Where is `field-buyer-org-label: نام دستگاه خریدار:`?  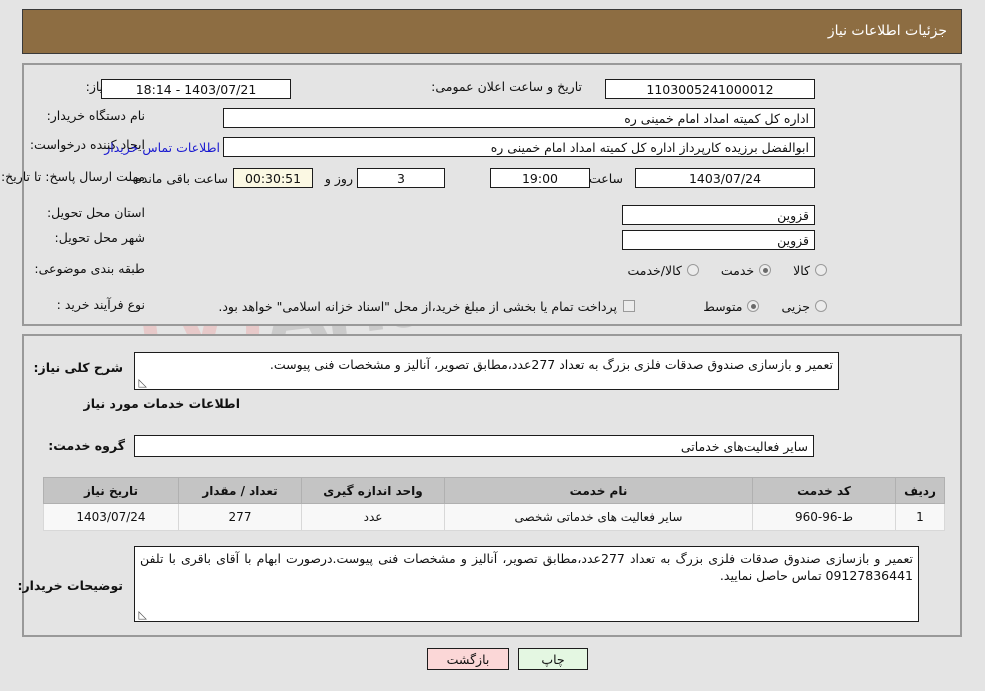
field-buyer-org-label: نام دستگاه خریدار: is located at coordinates (96, 115).